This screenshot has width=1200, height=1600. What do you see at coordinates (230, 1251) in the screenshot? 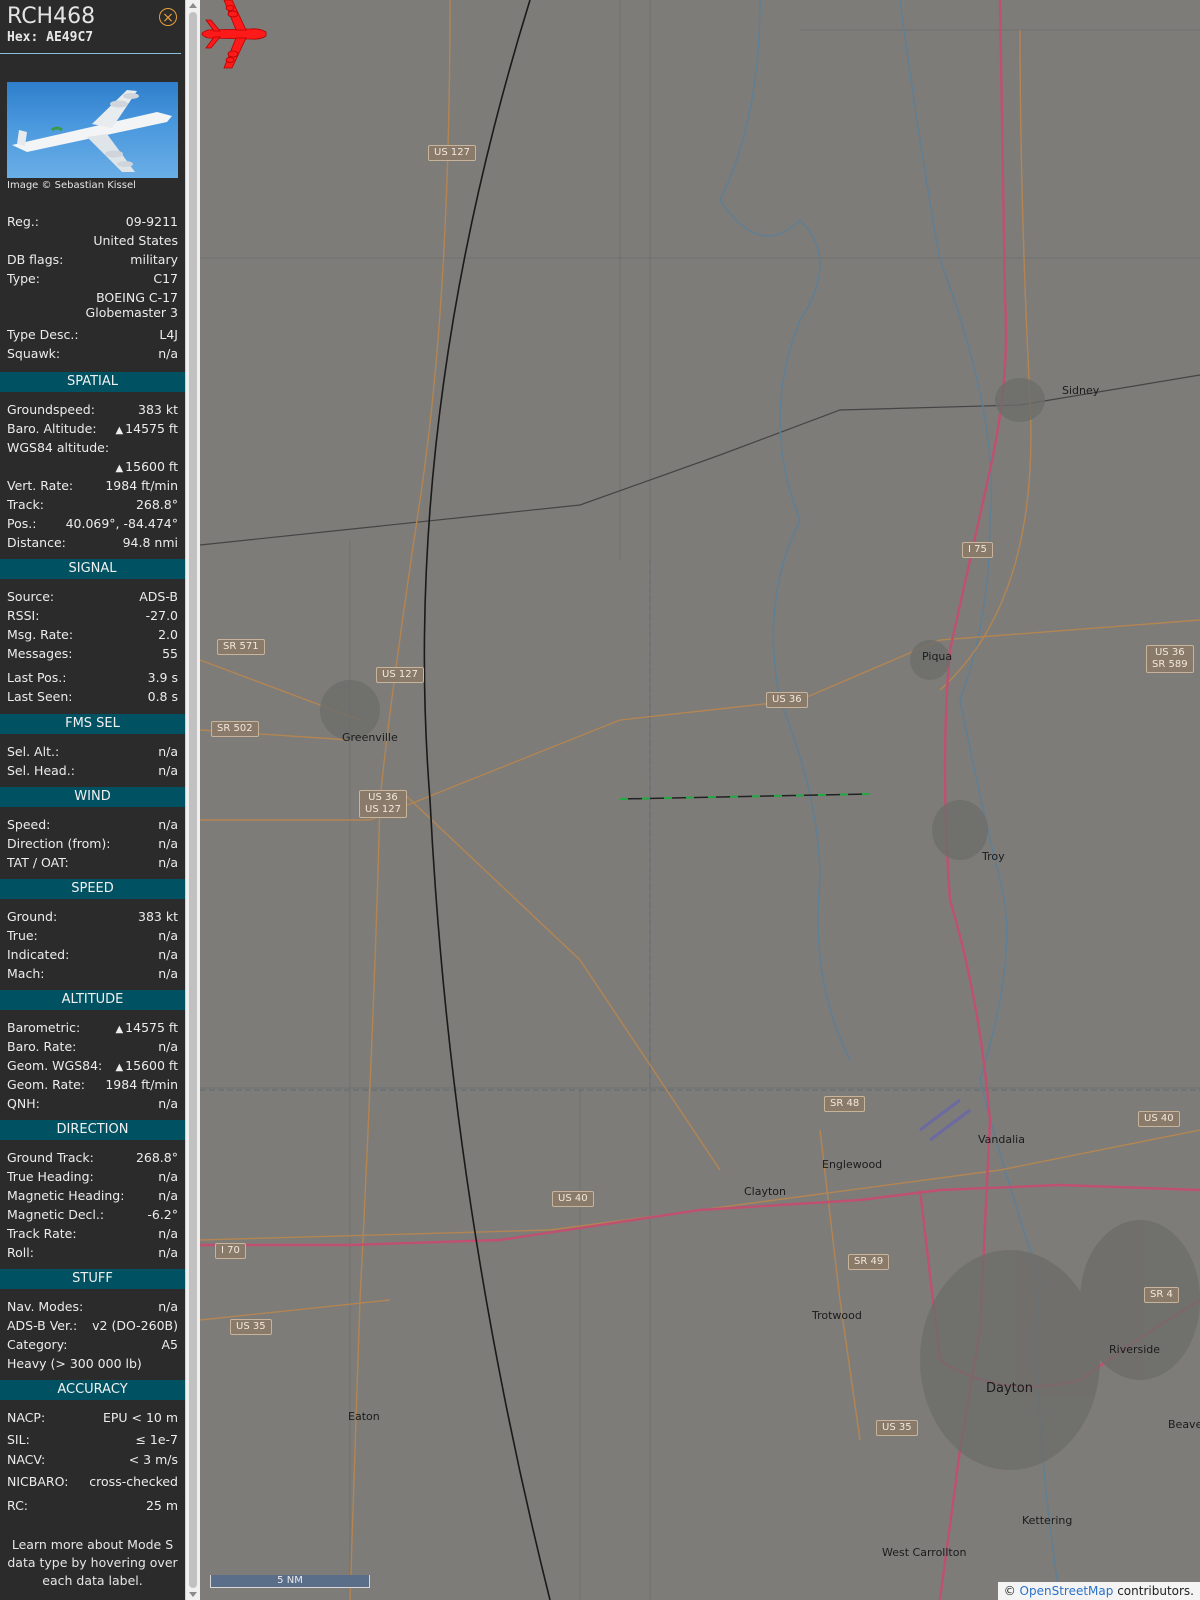
I see `route-shield: I 70` at bounding box center [230, 1251].